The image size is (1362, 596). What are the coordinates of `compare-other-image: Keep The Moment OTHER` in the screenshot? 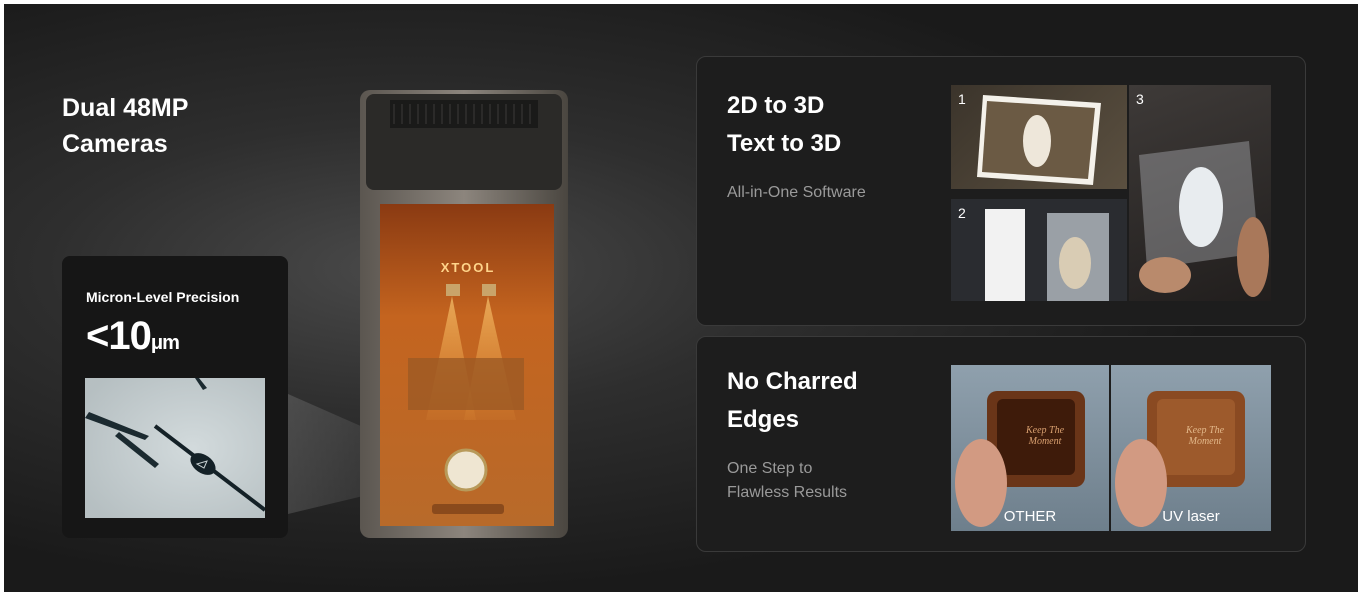 It's located at (1030, 448).